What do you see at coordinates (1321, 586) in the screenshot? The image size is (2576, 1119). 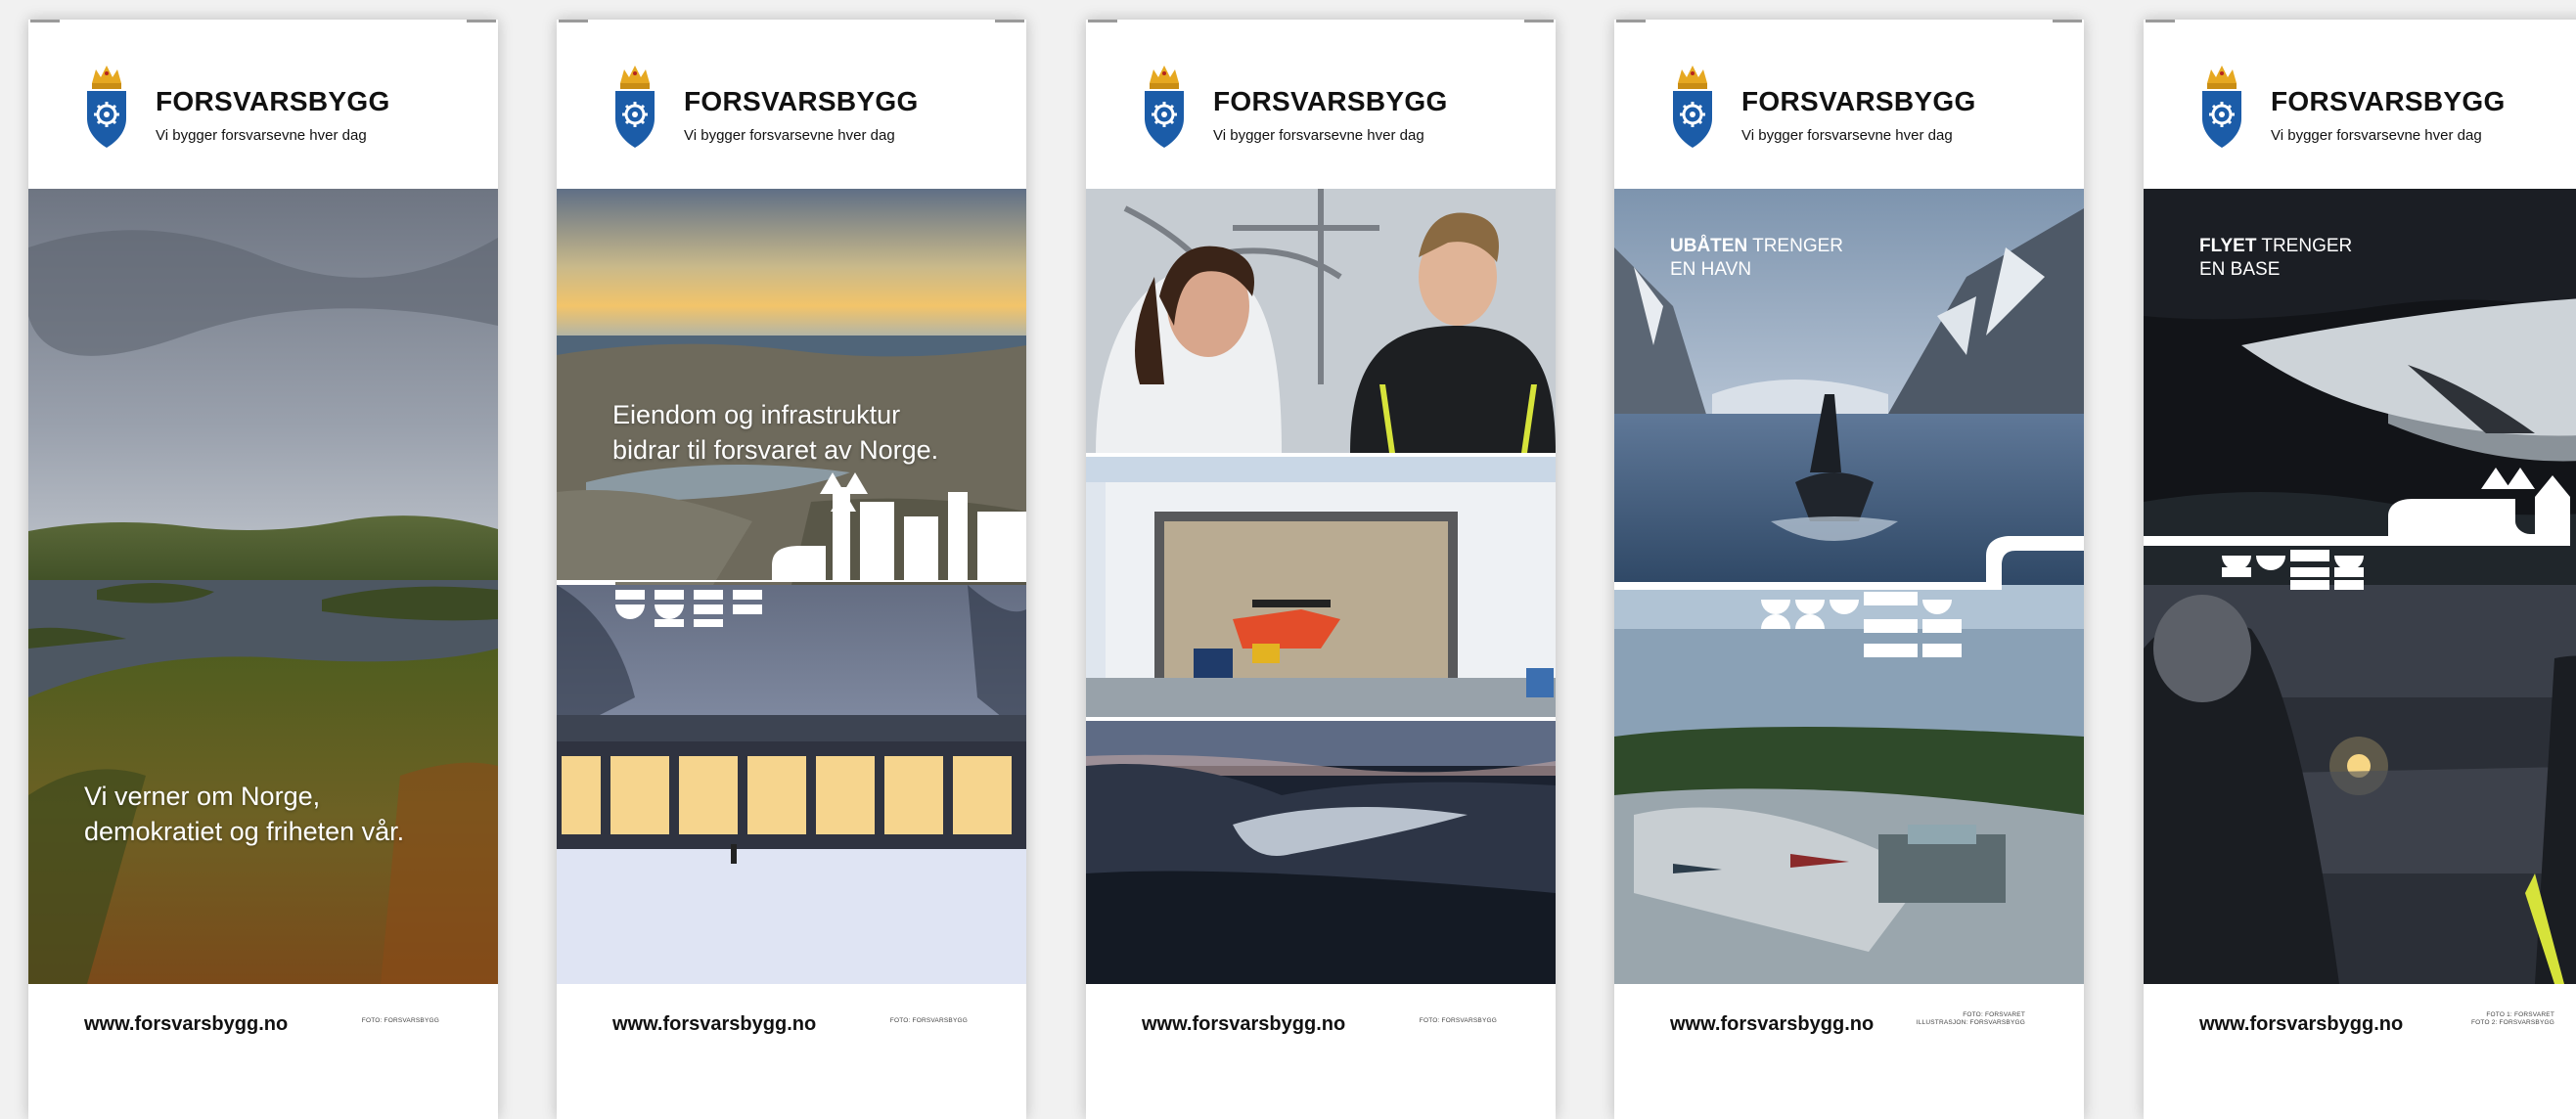 I see `photo-collage` at bounding box center [1321, 586].